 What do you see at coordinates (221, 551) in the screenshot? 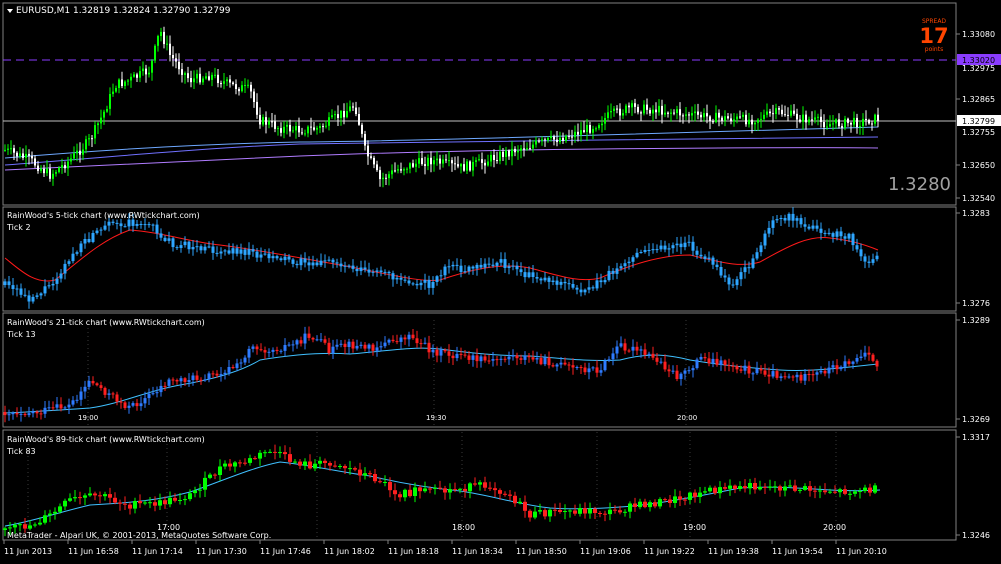
I see `svg-text: 11 Jun 17:30` at bounding box center [221, 551].